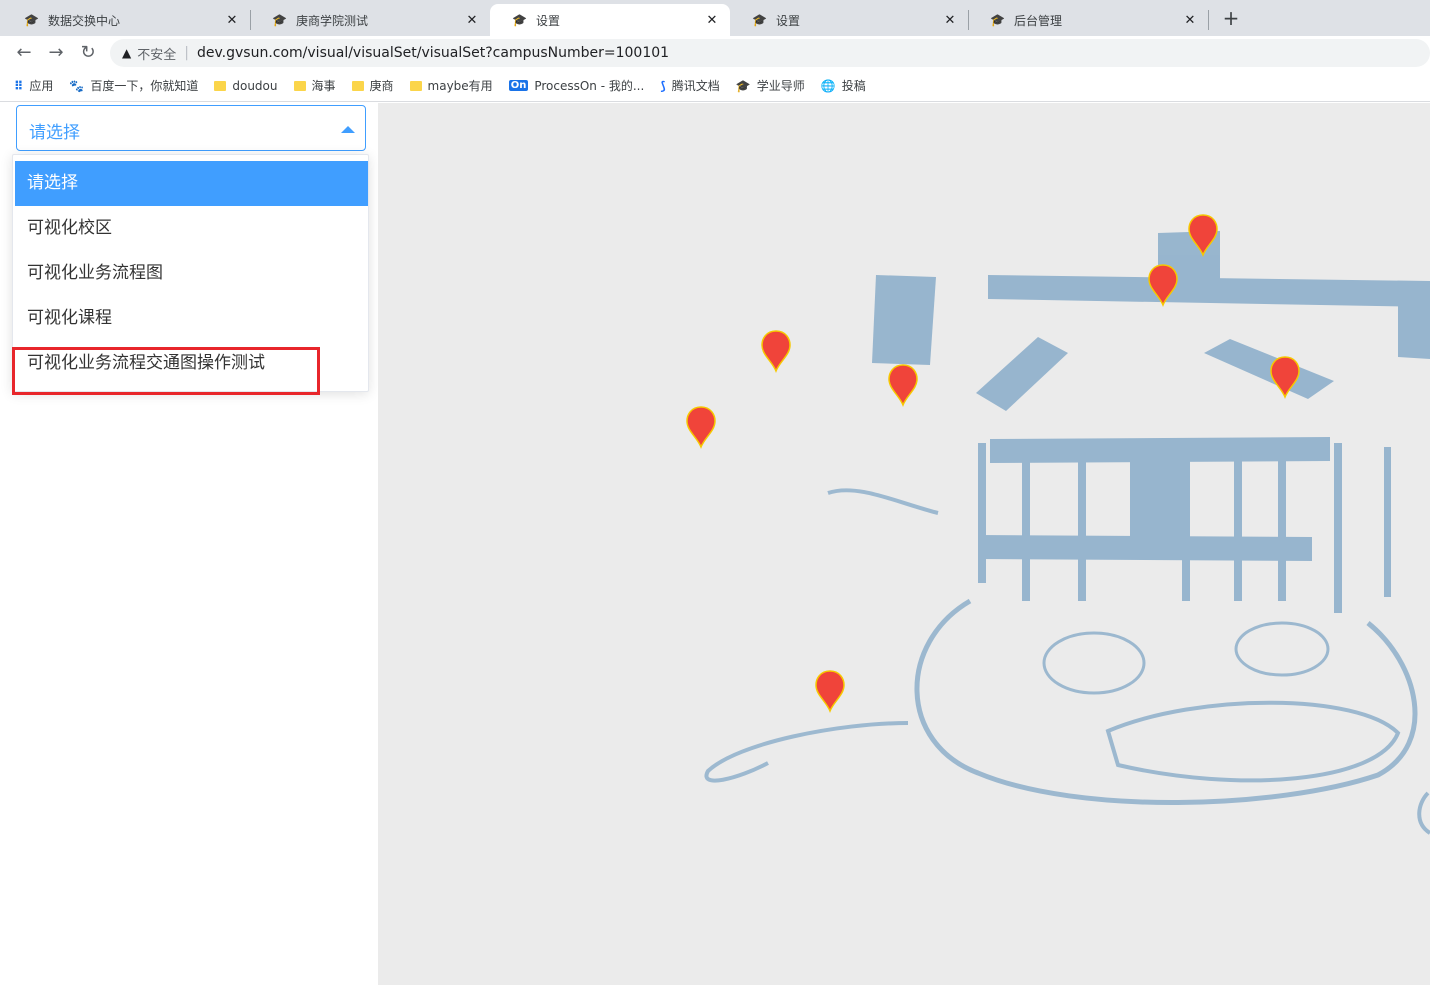 Image resolution: width=1430 pixels, height=985 pixels. Describe the element at coordinates (518, 85) in the screenshot. I see `processon-icon: On` at that location.